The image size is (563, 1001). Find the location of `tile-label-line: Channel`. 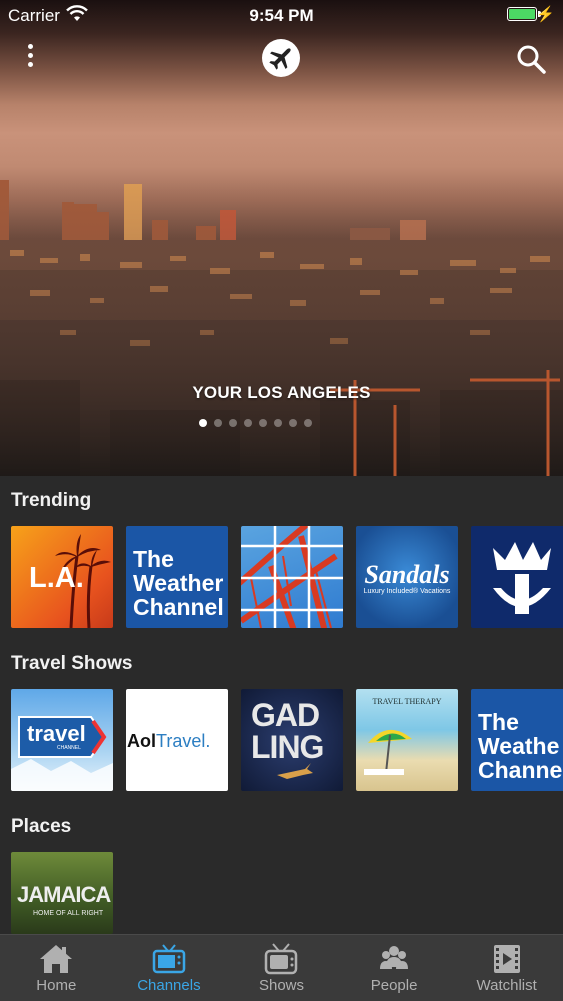

tile-label-line: Channel is located at coordinates (178, 607).